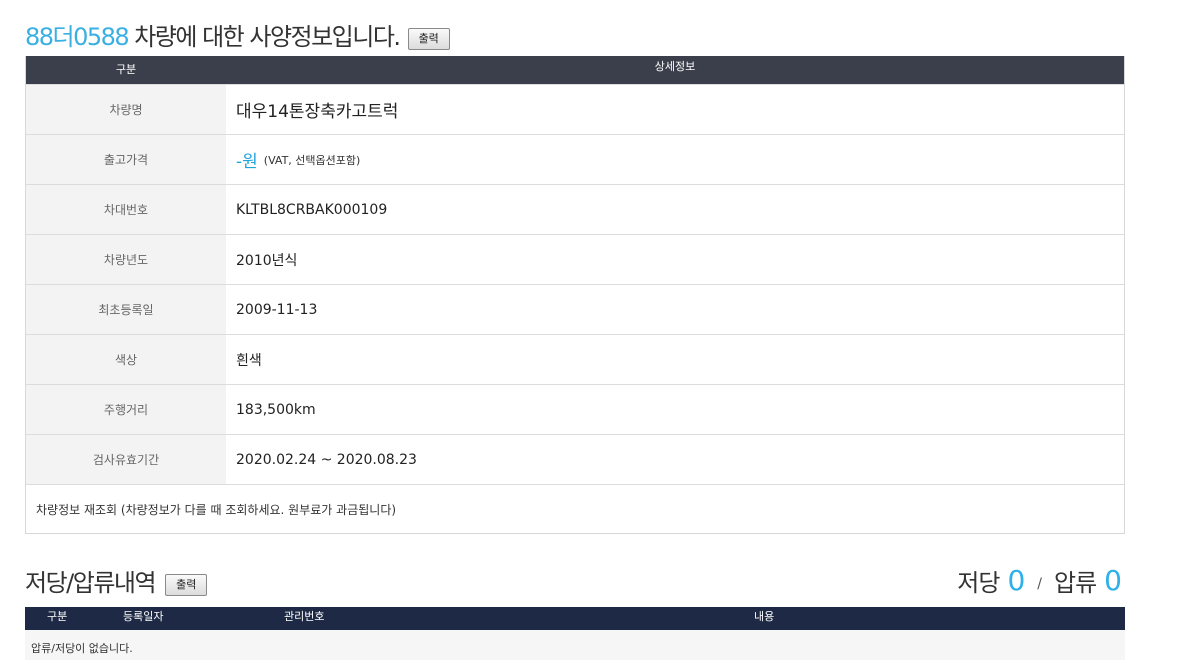 Image resolution: width=1184 pixels, height=660 pixels. What do you see at coordinates (428, 39) in the screenshot?
I see `print-spec-button: 출력` at bounding box center [428, 39].